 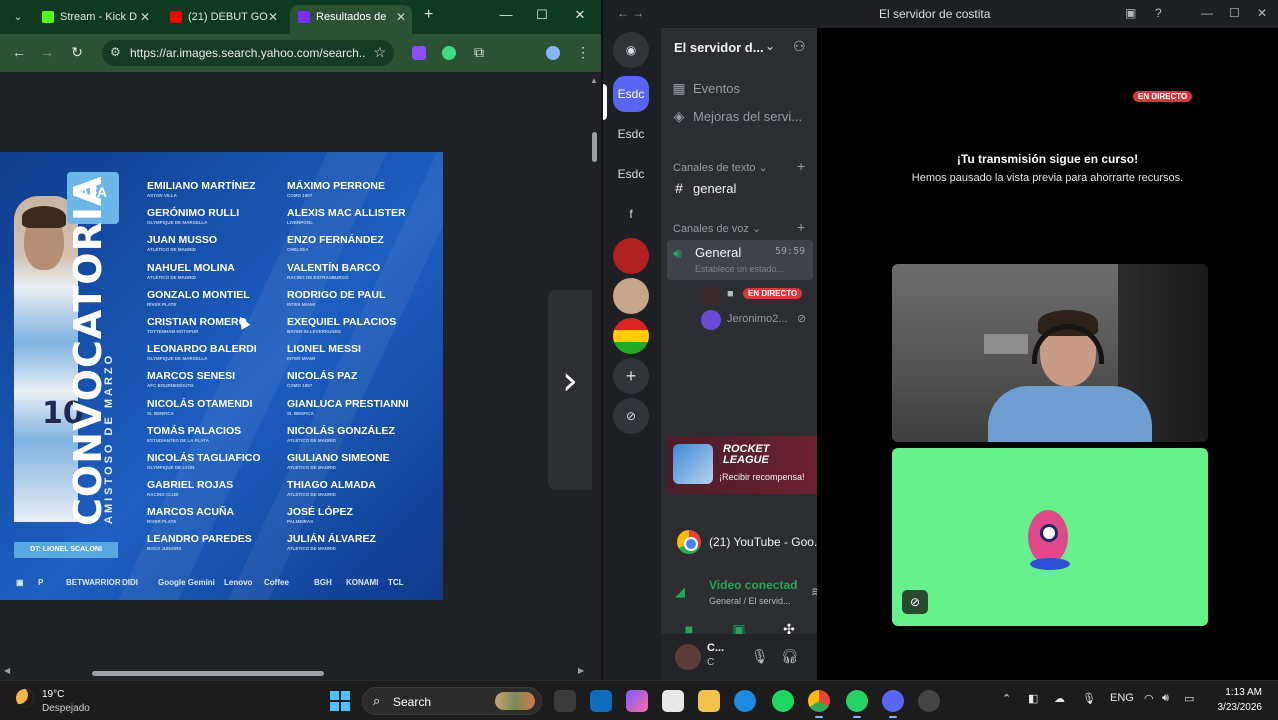 What do you see at coordinates (204, 193) in the screenshot?
I see `player-entry: EMILIANO MARTÍNEZ ASTON VILLA` at bounding box center [204, 193].